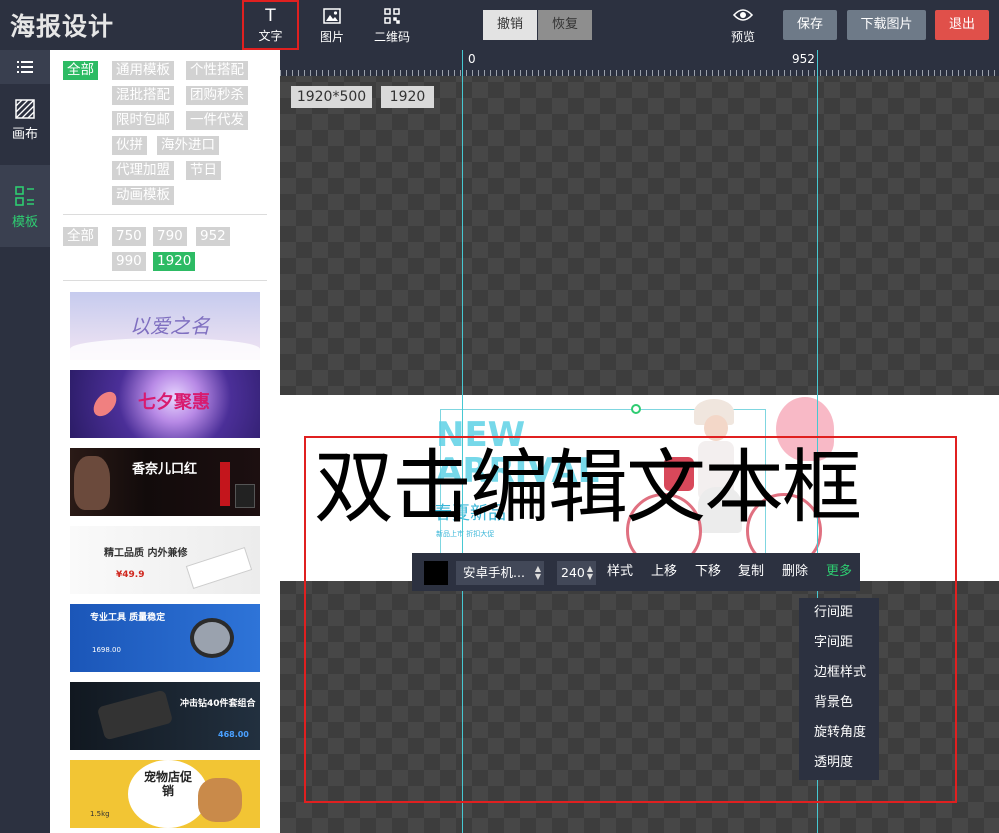 This screenshot has height=833, width=999. I want to click on font-size-value: 240, so click(573, 572).